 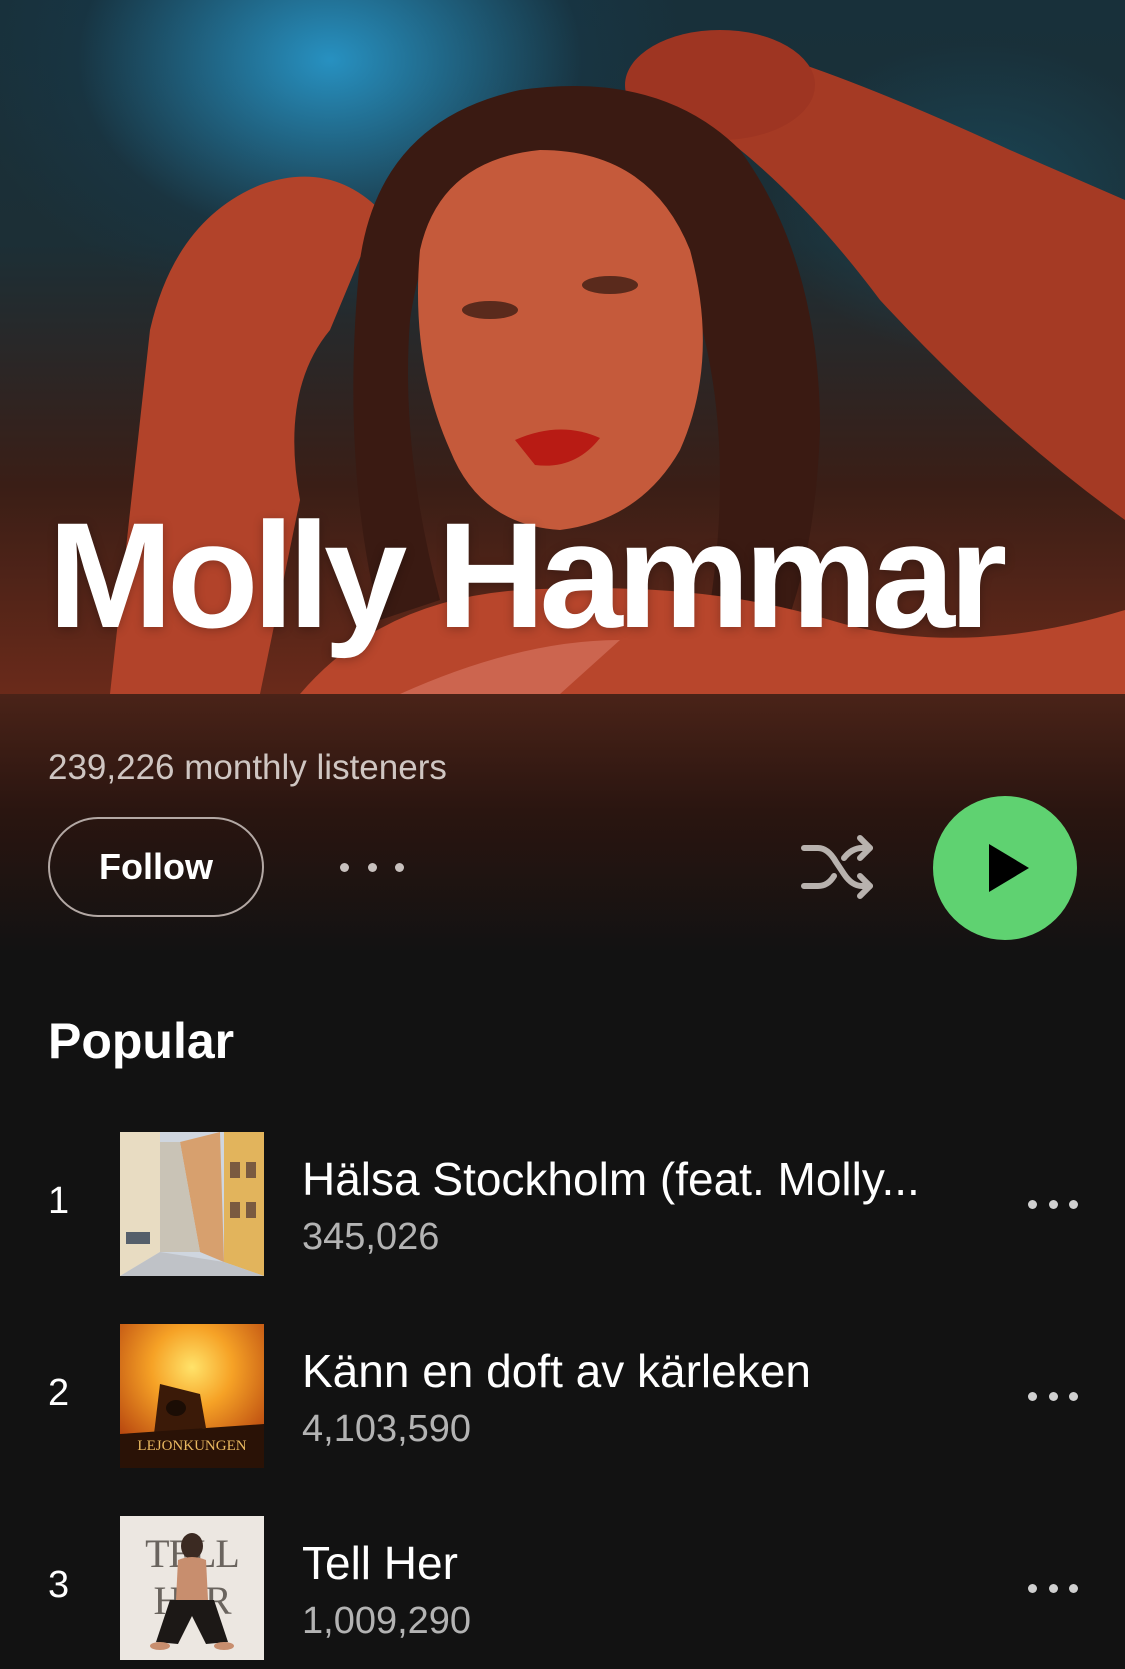 What do you see at coordinates (156, 867) in the screenshot?
I see `follow-button: Follow` at bounding box center [156, 867].